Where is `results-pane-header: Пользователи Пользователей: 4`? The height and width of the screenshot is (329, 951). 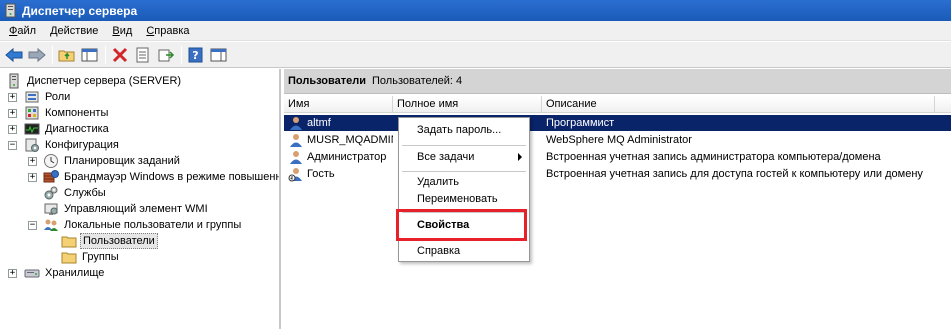
results-pane-header: Пользователи Пользователей: 4 is located at coordinates (617, 81).